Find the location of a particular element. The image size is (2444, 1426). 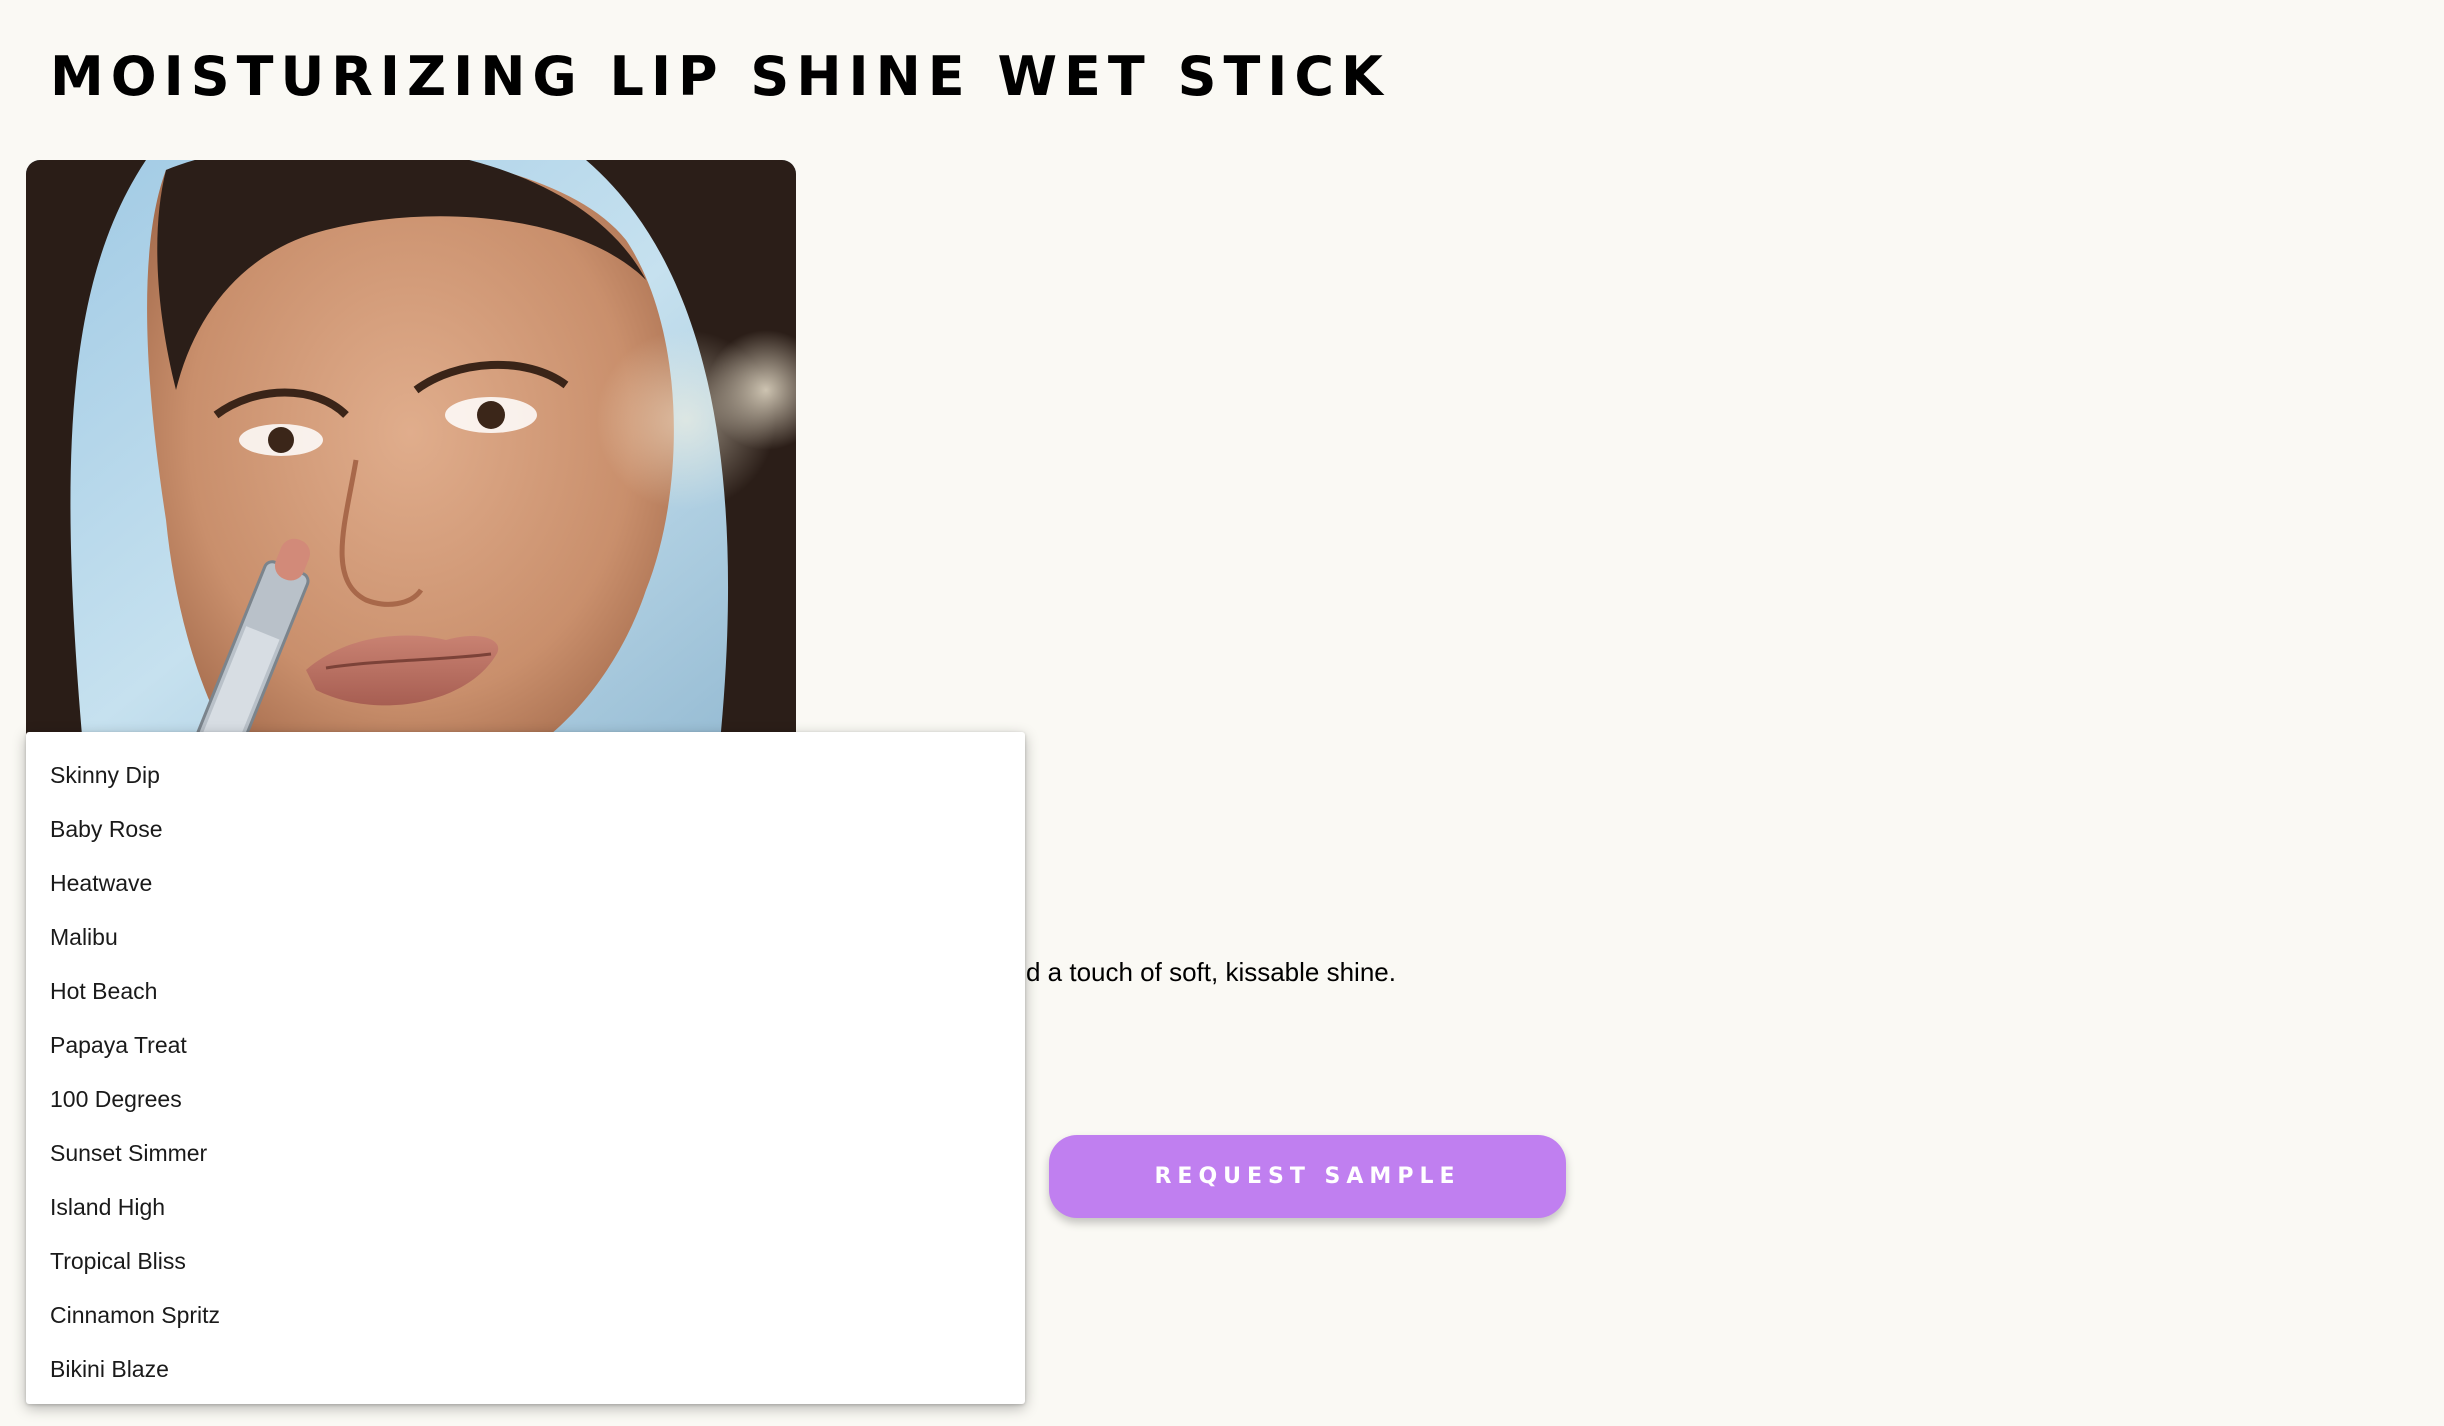

shade-option: Malibu is located at coordinates (525, 937).